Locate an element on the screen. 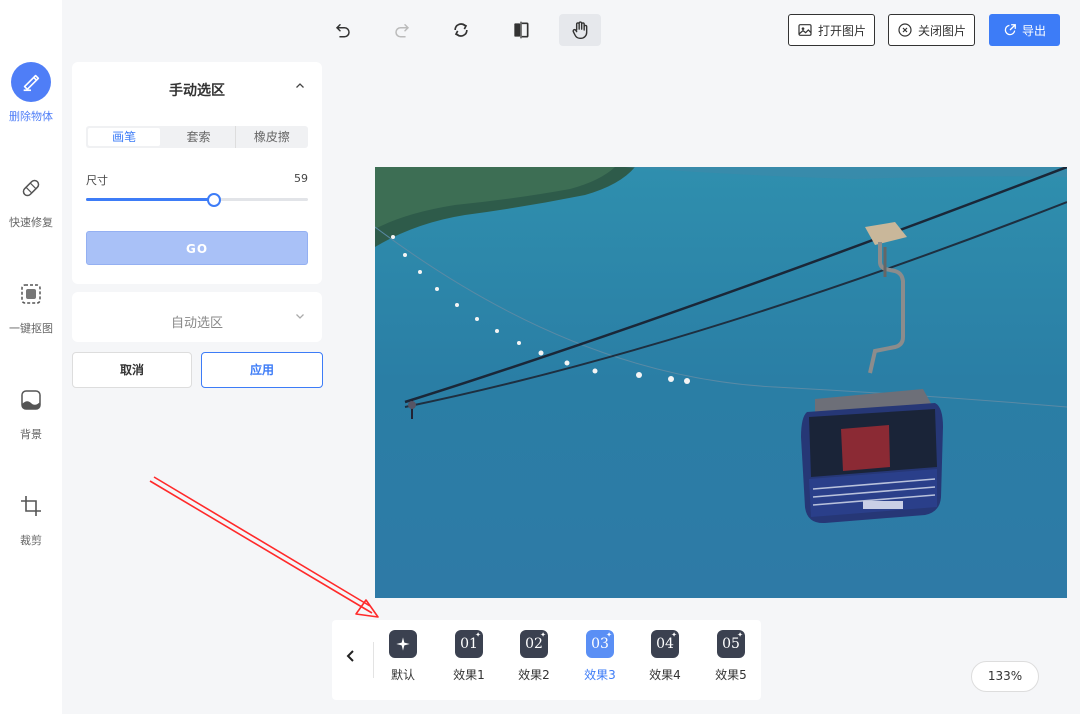 The image size is (1080, 714). undo-icon is located at coordinates (343, 31).